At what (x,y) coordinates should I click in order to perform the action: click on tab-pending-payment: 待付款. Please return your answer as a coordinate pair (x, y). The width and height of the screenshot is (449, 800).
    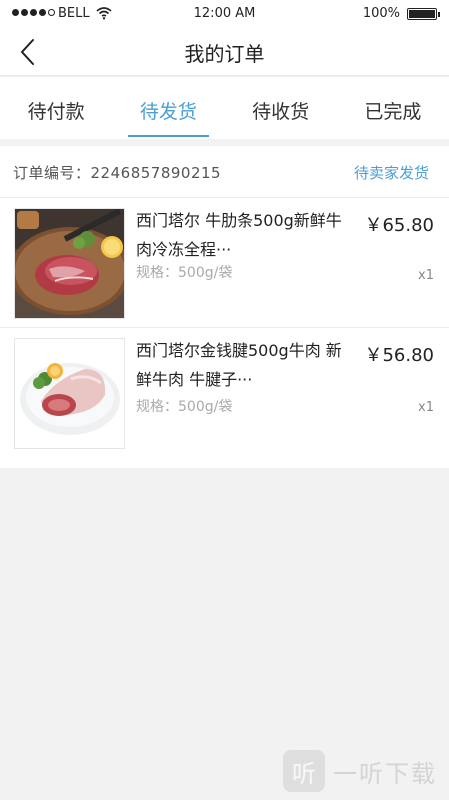
    Looking at the image, I should click on (56, 108).